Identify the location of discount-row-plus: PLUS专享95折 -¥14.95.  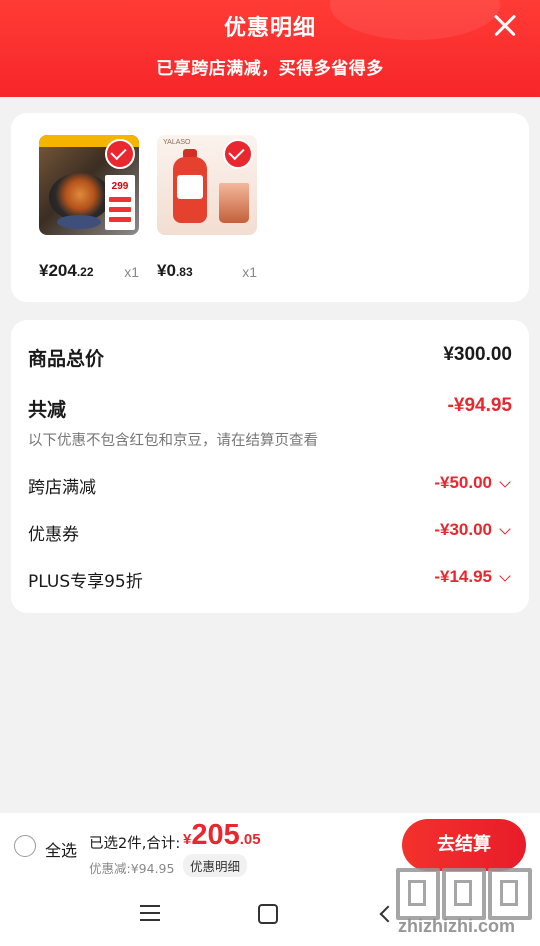
(270, 581).